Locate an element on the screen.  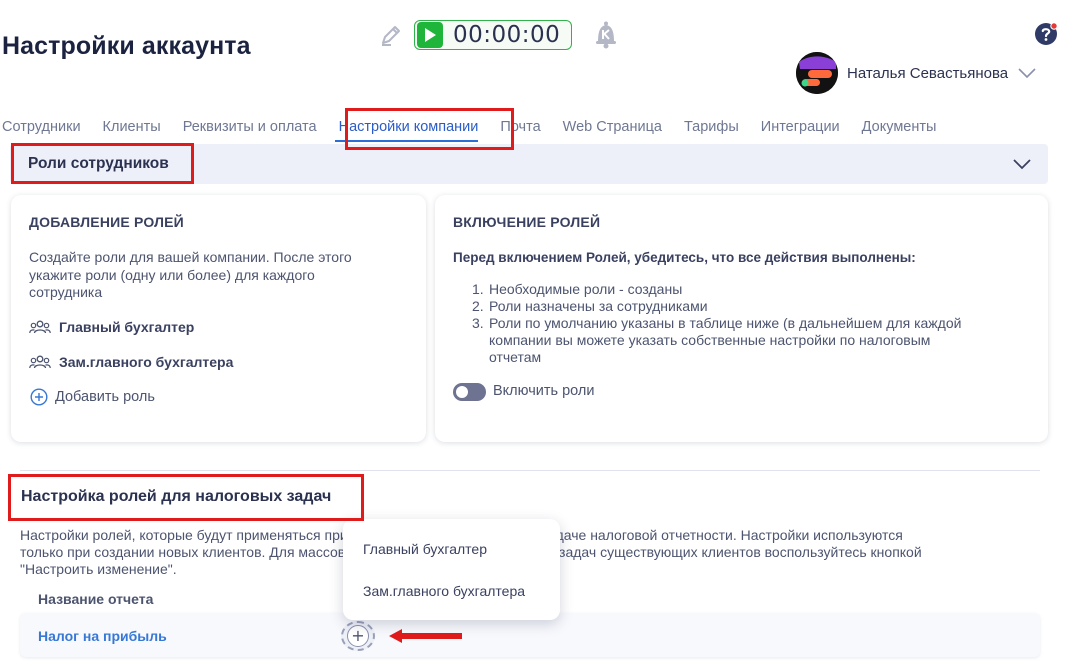
red-arrow-annotation is located at coordinates (425, 636).